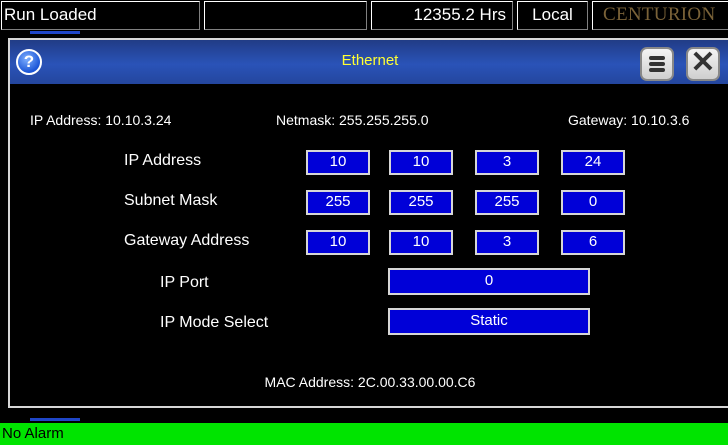  I want to click on dialog-titlebar: ? Ethernet ✕, so click(369, 62).